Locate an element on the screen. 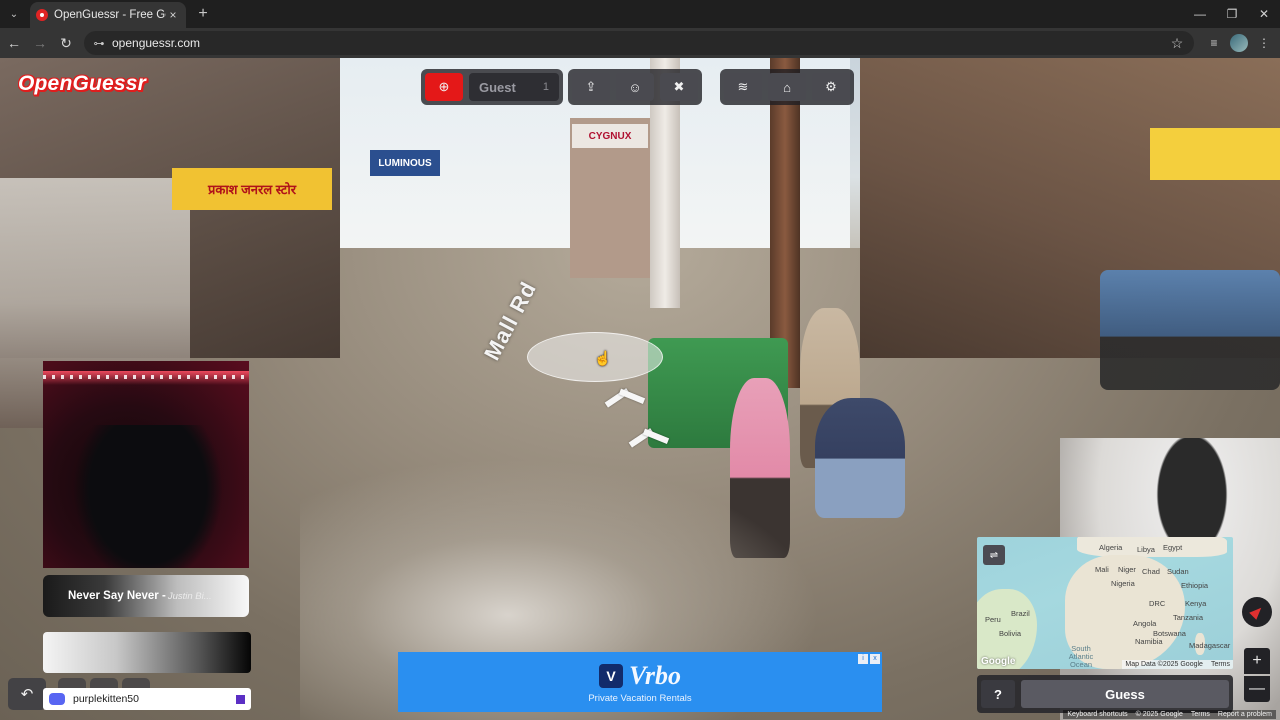  settings-toolbar: ≋ ⌂ ⚙ is located at coordinates (787, 87).